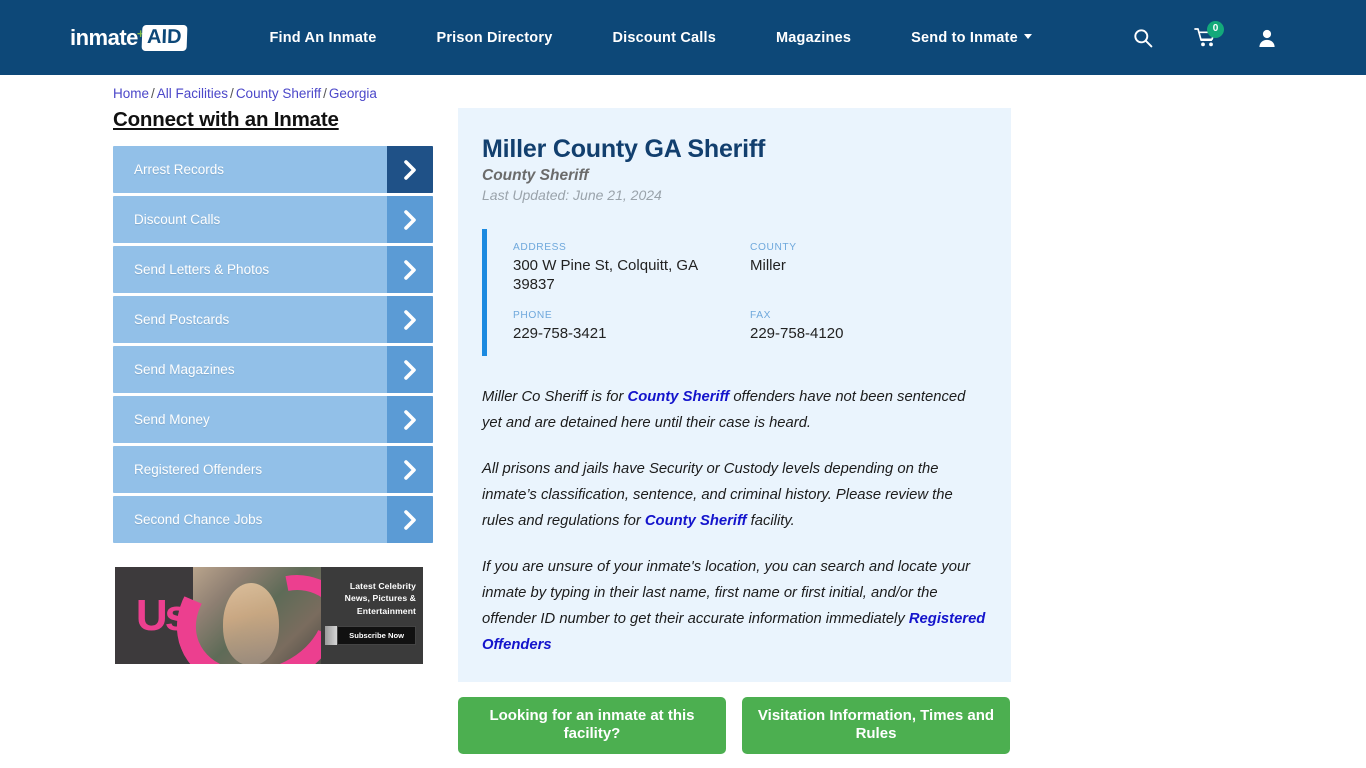 The height and width of the screenshot is (768, 1366). What do you see at coordinates (679, 397) in the screenshot?
I see `para1-link-county-sheriff: County Sheriff` at bounding box center [679, 397].